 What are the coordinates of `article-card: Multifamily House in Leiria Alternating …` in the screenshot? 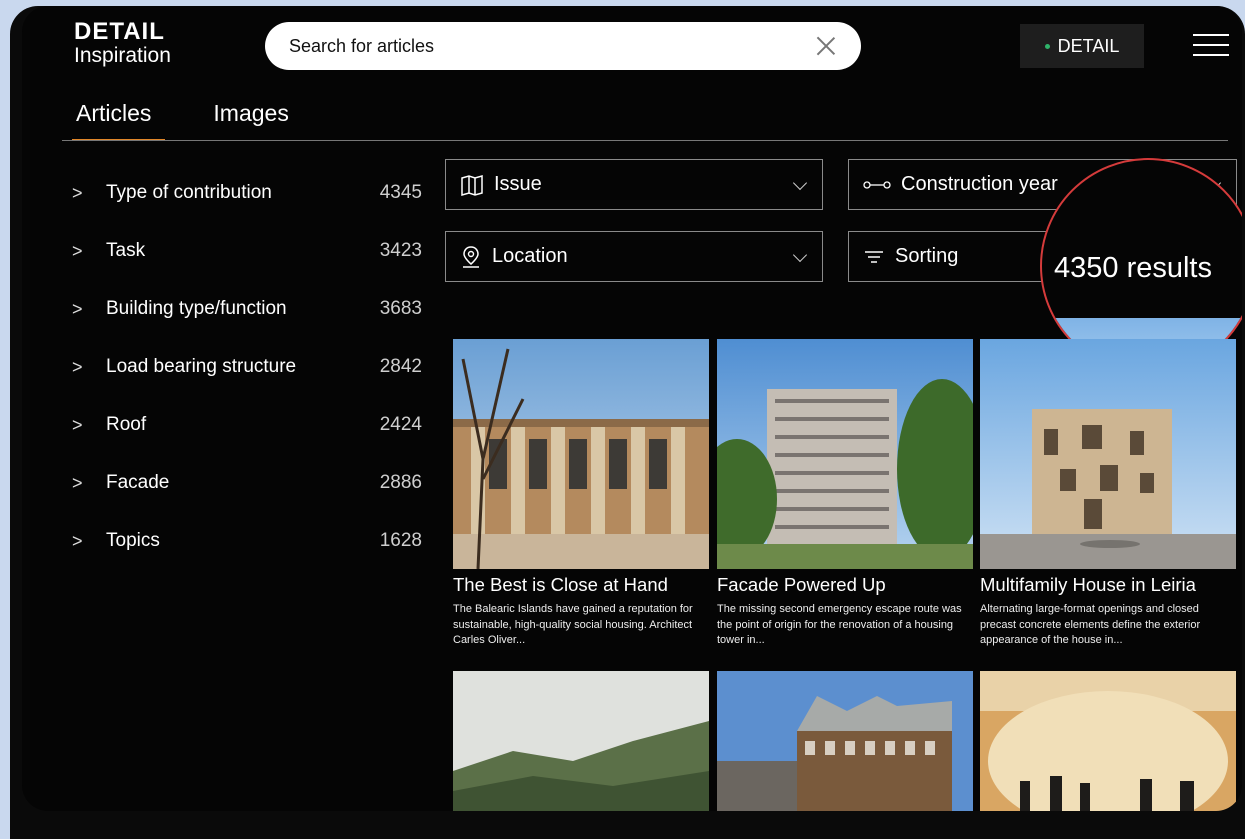 It's located at (1108, 494).